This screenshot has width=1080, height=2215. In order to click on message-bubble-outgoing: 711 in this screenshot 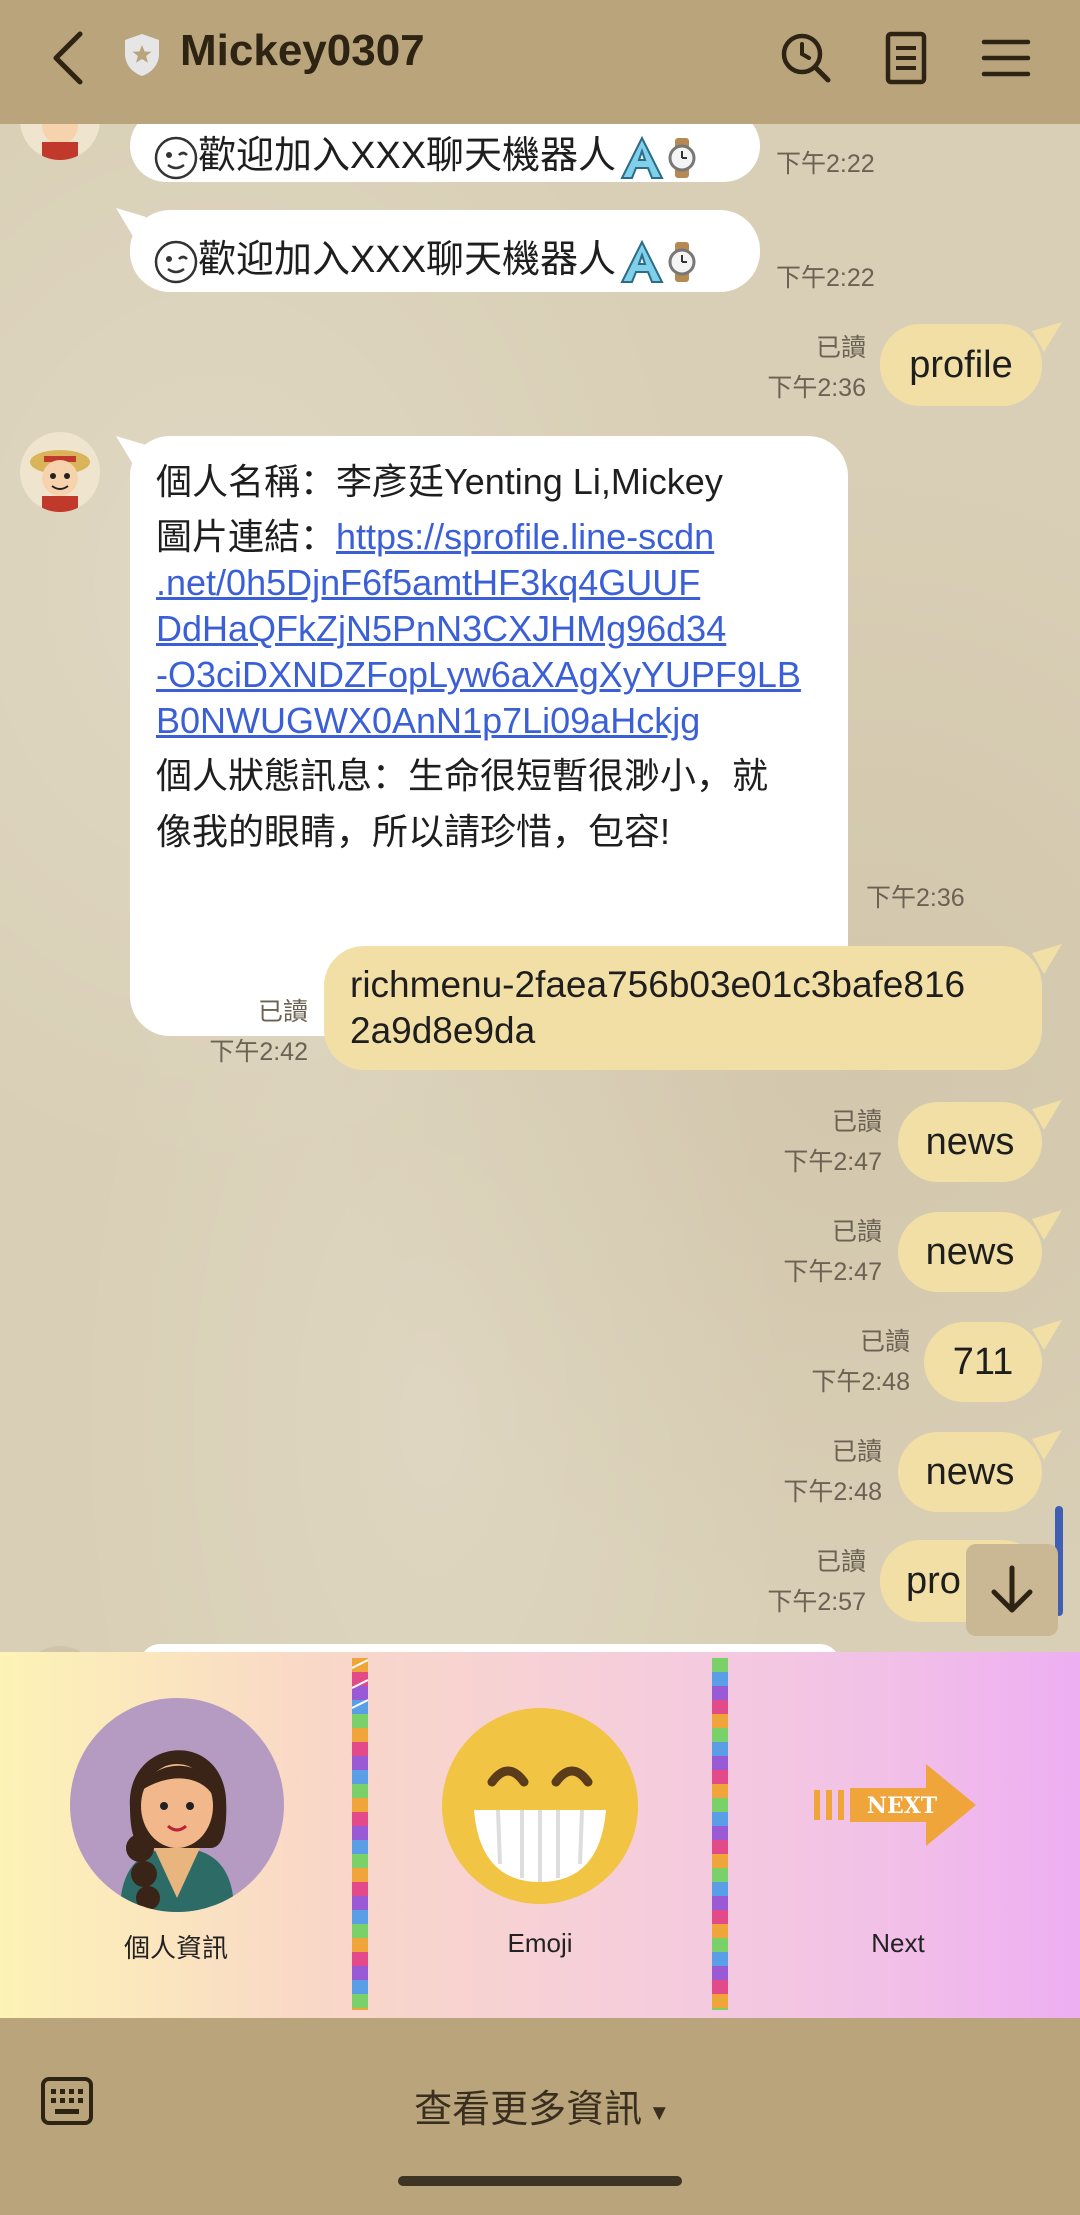, I will do `click(983, 1362)`.